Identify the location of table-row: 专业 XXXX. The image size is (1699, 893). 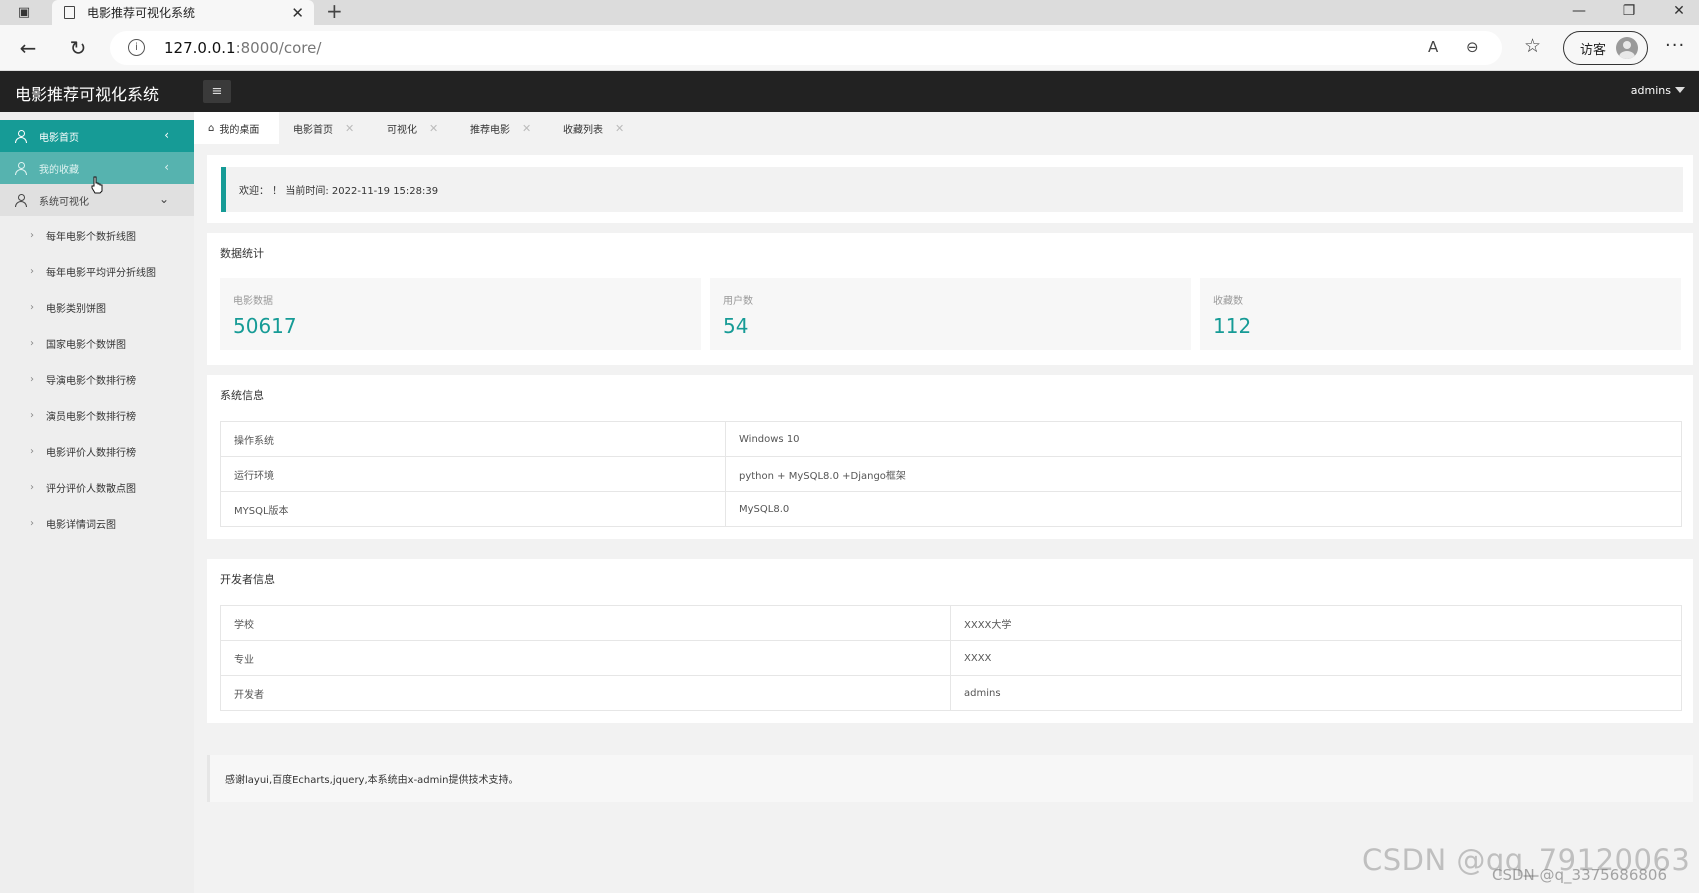
(951, 658).